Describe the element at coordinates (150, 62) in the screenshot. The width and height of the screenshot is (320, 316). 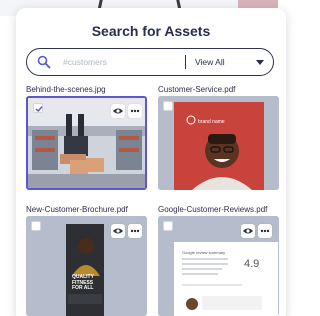
I see `search-bar: #customers View All` at that location.